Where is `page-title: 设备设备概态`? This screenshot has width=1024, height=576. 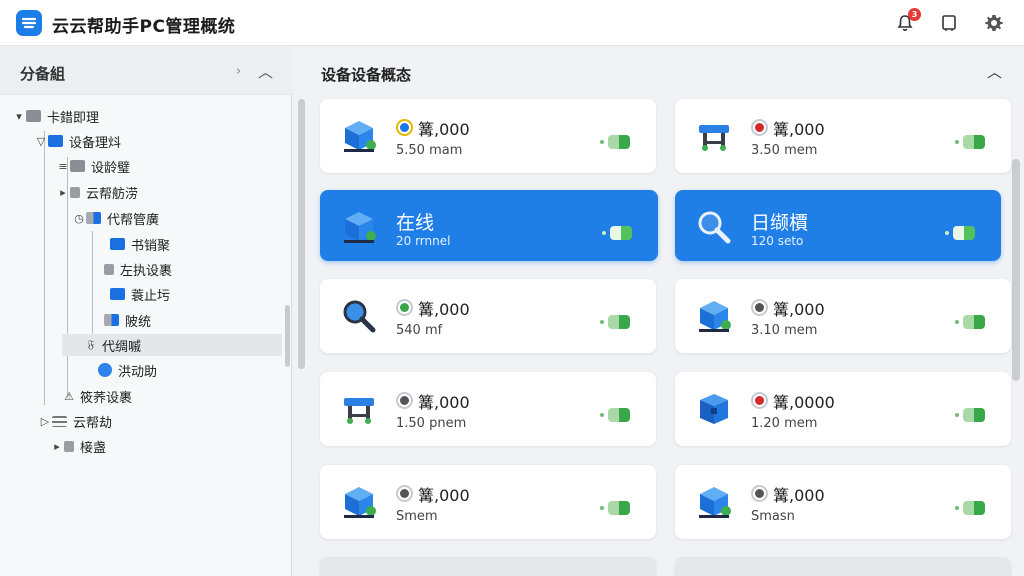 page-title: 设备设备概态 is located at coordinates (366, 75).